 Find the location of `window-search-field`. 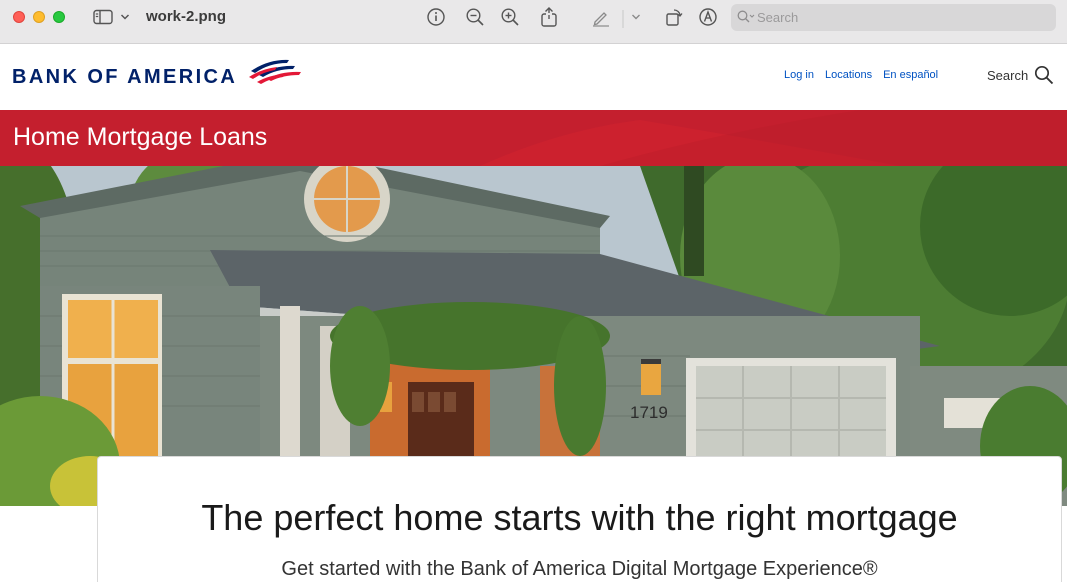

window-search-field is located at coordinates (893, 17).